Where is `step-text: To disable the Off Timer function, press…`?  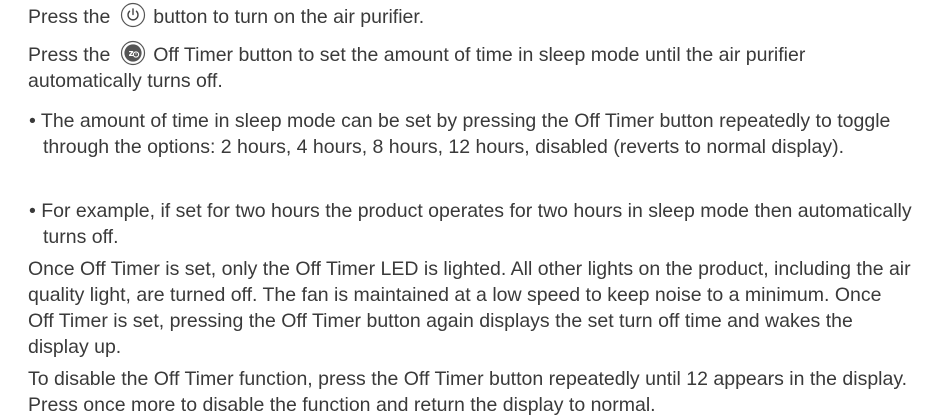
step-text: To disable the Off Timer function, press… is located at coordinates (468, 392).